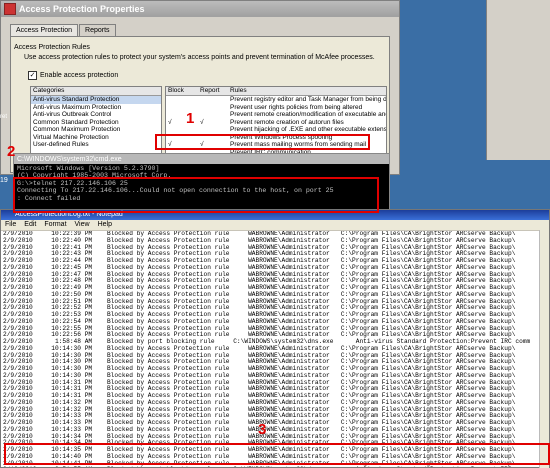 This screenshot has height=468, width=550. I want to click on checkbox-box: ✓, so click(32, 75).